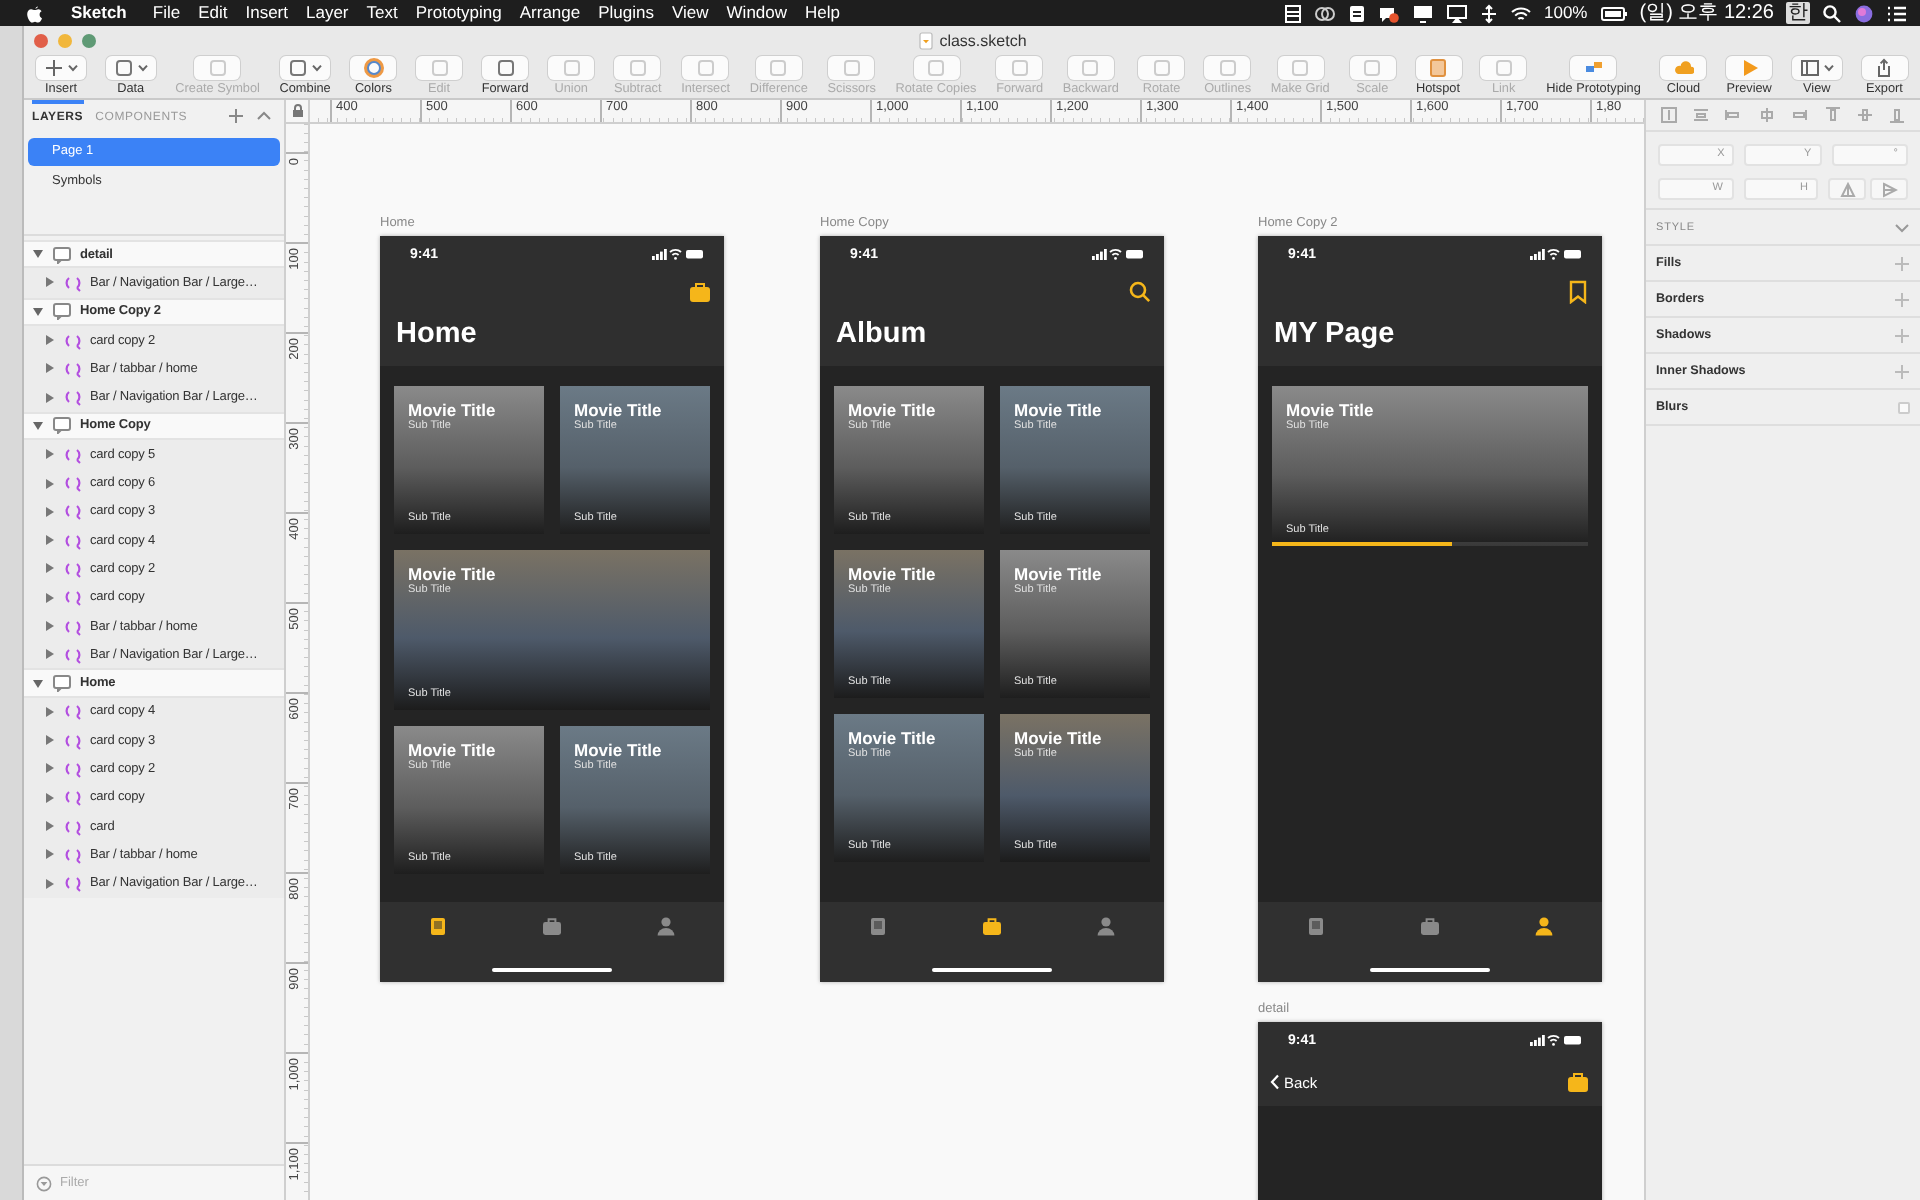 This screenshot has width=1920, height=1200. I want to click on menu-item: Help, so click(822, 13).